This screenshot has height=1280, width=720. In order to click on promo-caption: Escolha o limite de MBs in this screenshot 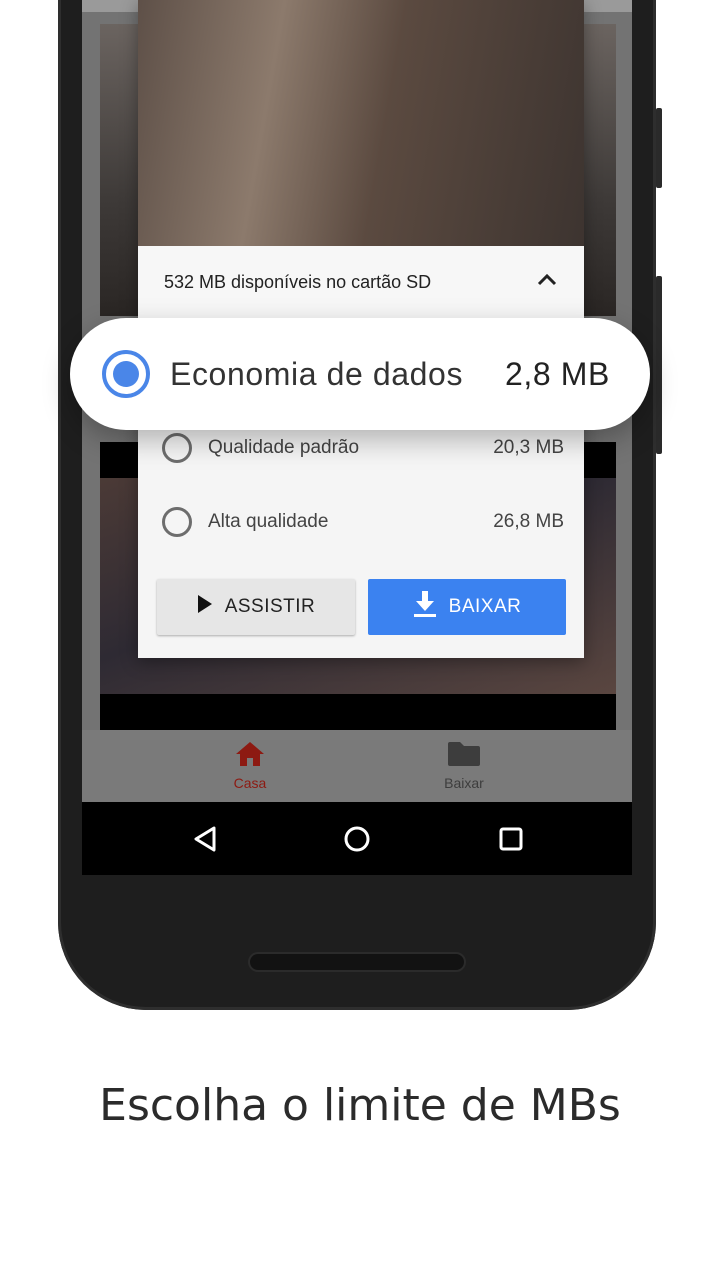, I will do `click(360, 1105)`.